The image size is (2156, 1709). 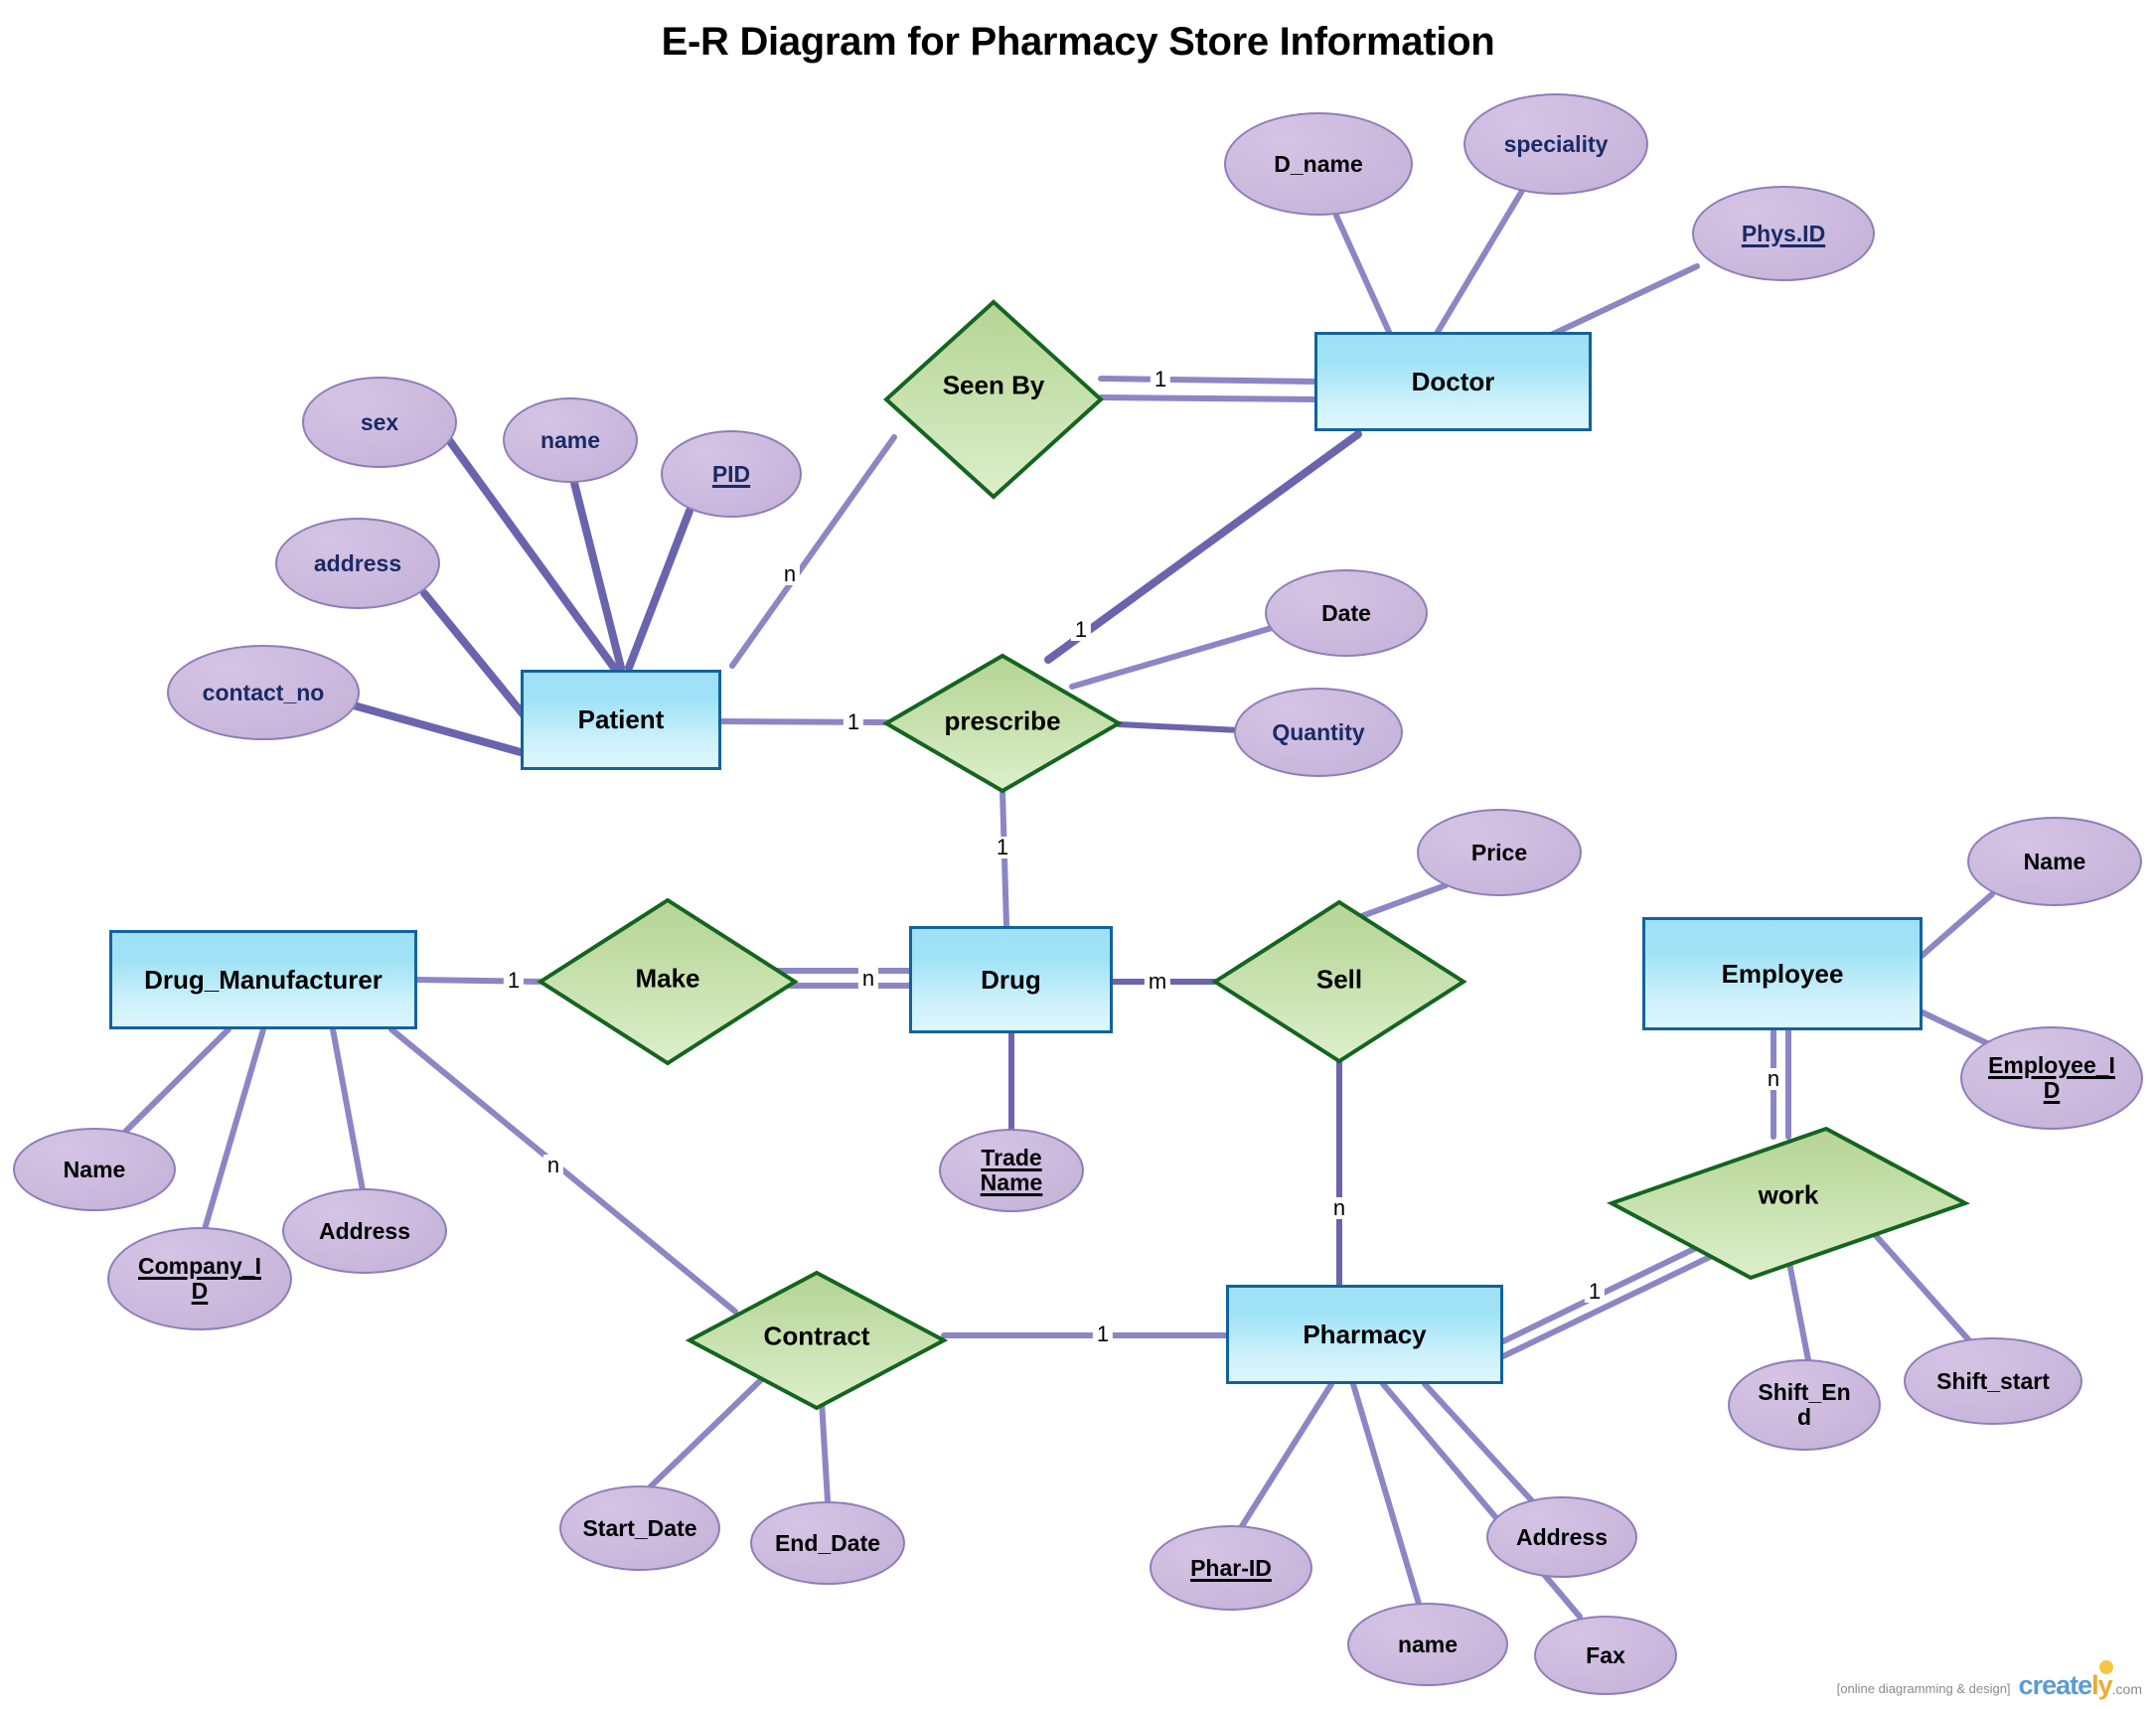 I want to click on attribute-patient-contact-no: contact_no, so click(x=263, y=692).